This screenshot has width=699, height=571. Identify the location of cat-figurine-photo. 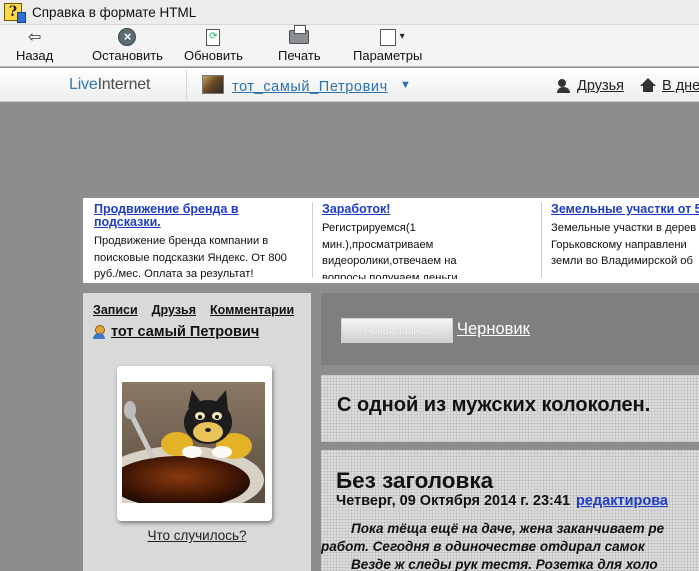
(193, 442).